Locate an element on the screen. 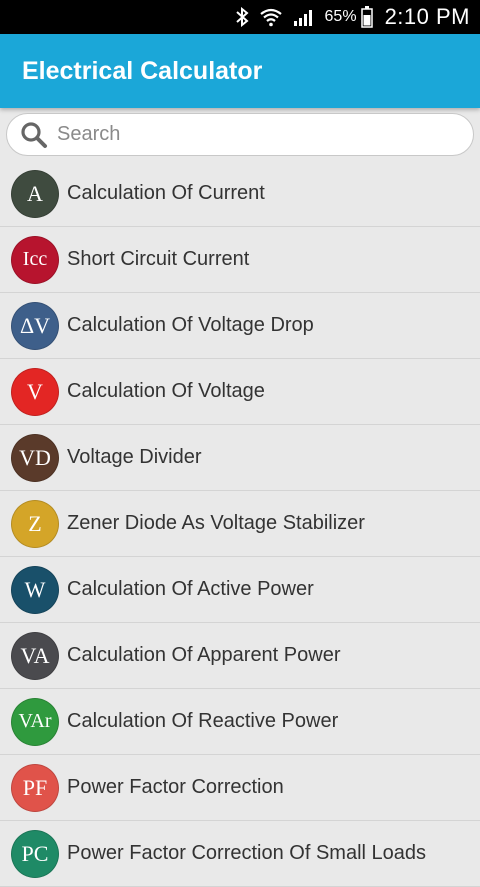 Image resolution: width=480 pixels, height=887 pixels. list-item: PF Power Factor Correction is located at coordinates (240, 788).